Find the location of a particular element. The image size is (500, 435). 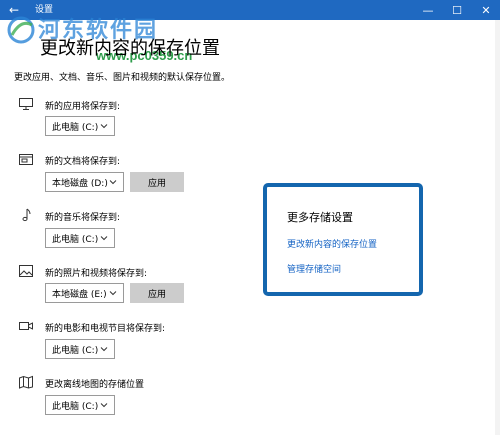

music-drive-select: 此电脑 (C:) is located at coordinates (80, 238).